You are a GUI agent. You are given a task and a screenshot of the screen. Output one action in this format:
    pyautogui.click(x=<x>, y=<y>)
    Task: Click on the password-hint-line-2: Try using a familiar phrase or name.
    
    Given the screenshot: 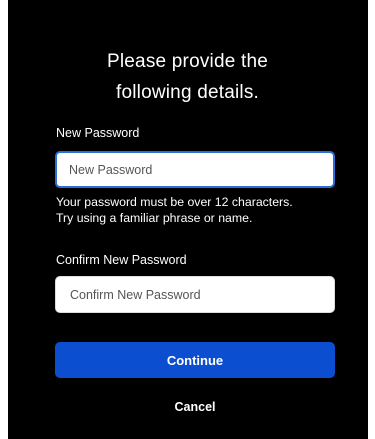 What is the action you would take?
    pyautogui.click(x=154, y=218)
    